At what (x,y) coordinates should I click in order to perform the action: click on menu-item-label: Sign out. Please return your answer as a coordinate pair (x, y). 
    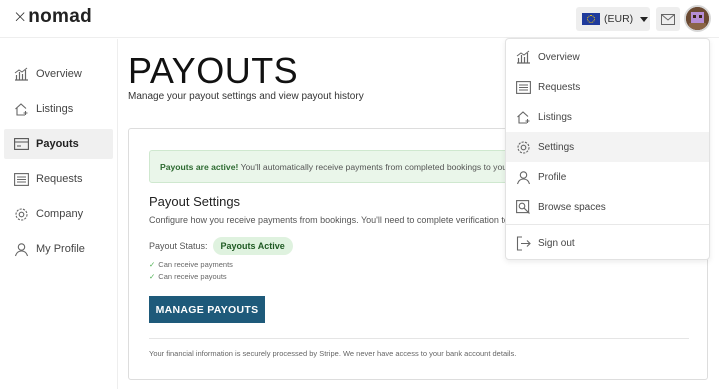
    Looking at the image, I should click on (556, 243).